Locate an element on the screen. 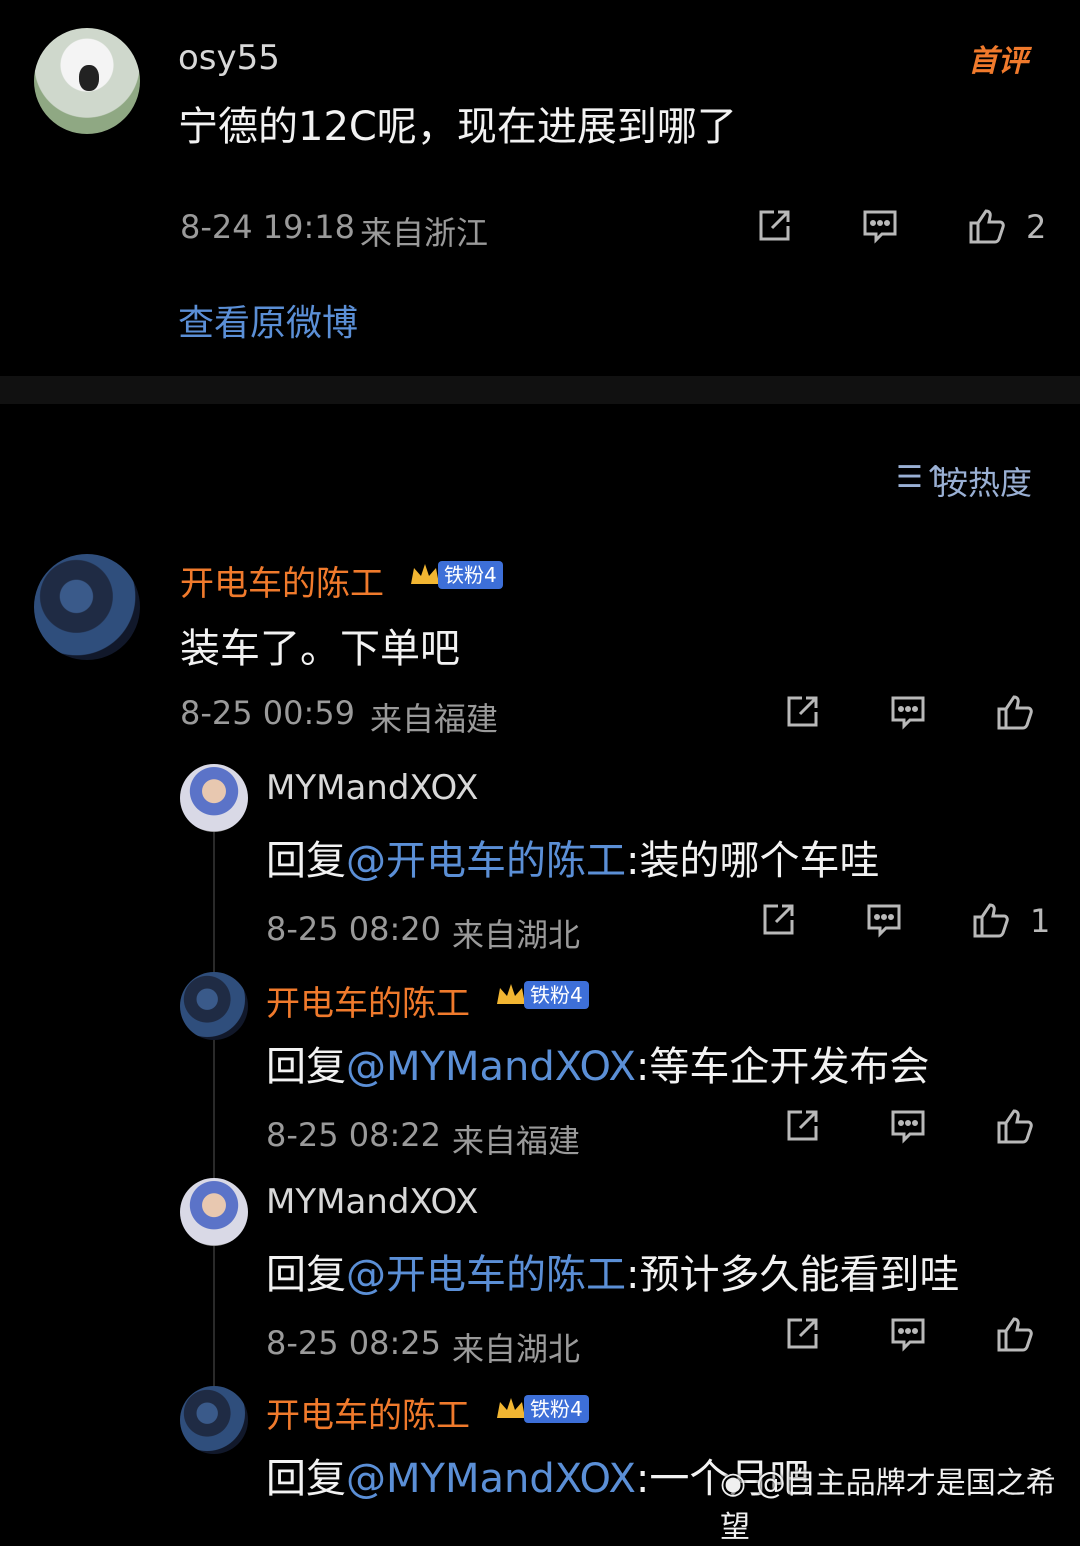  comment-username: osy55 is located at coordinates (229, 58).